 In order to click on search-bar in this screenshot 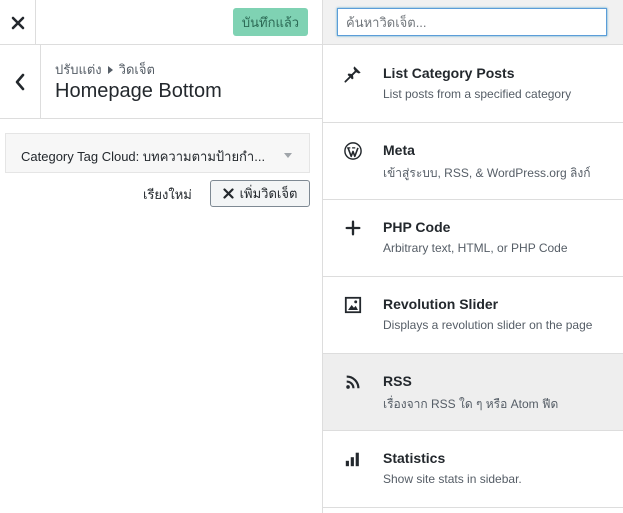, I will do `click(473, 22)`.